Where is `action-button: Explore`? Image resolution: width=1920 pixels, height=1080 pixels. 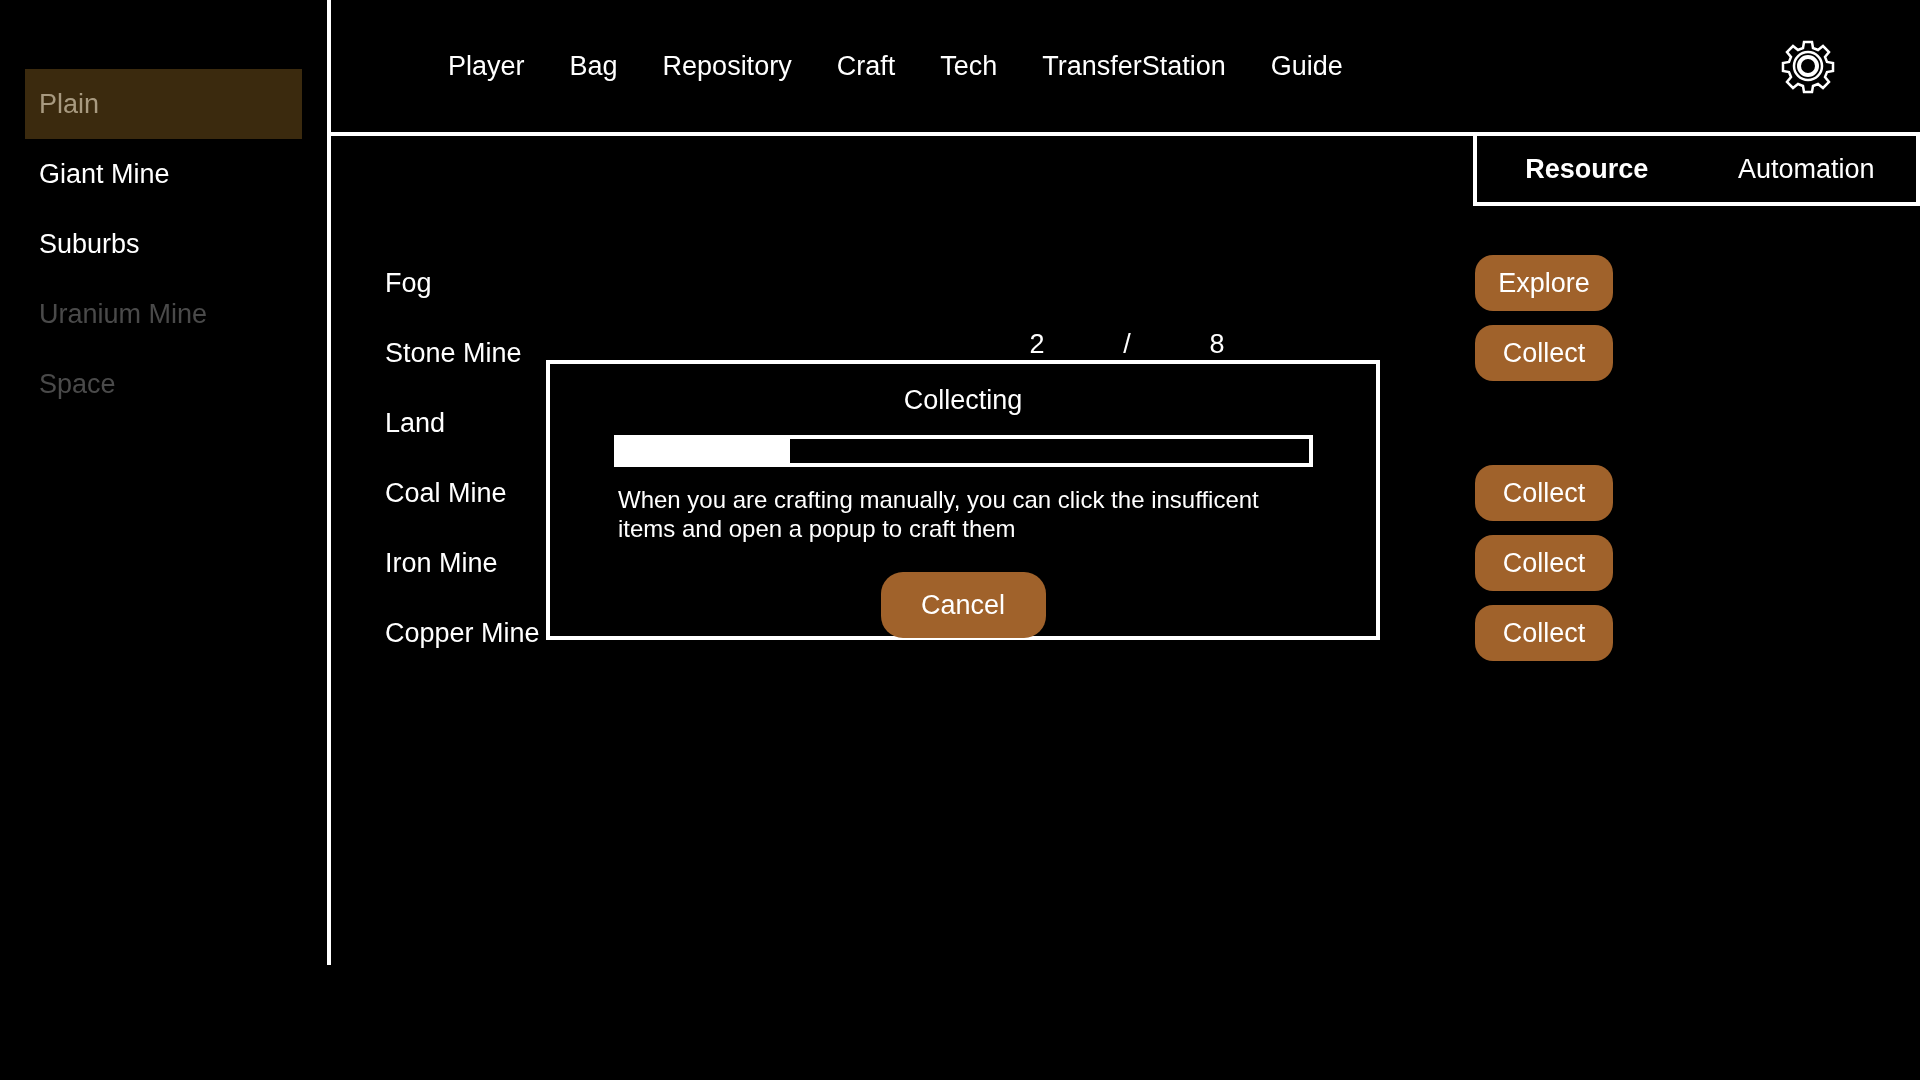
action-button: Explore is located at coordinates (1544, 283).